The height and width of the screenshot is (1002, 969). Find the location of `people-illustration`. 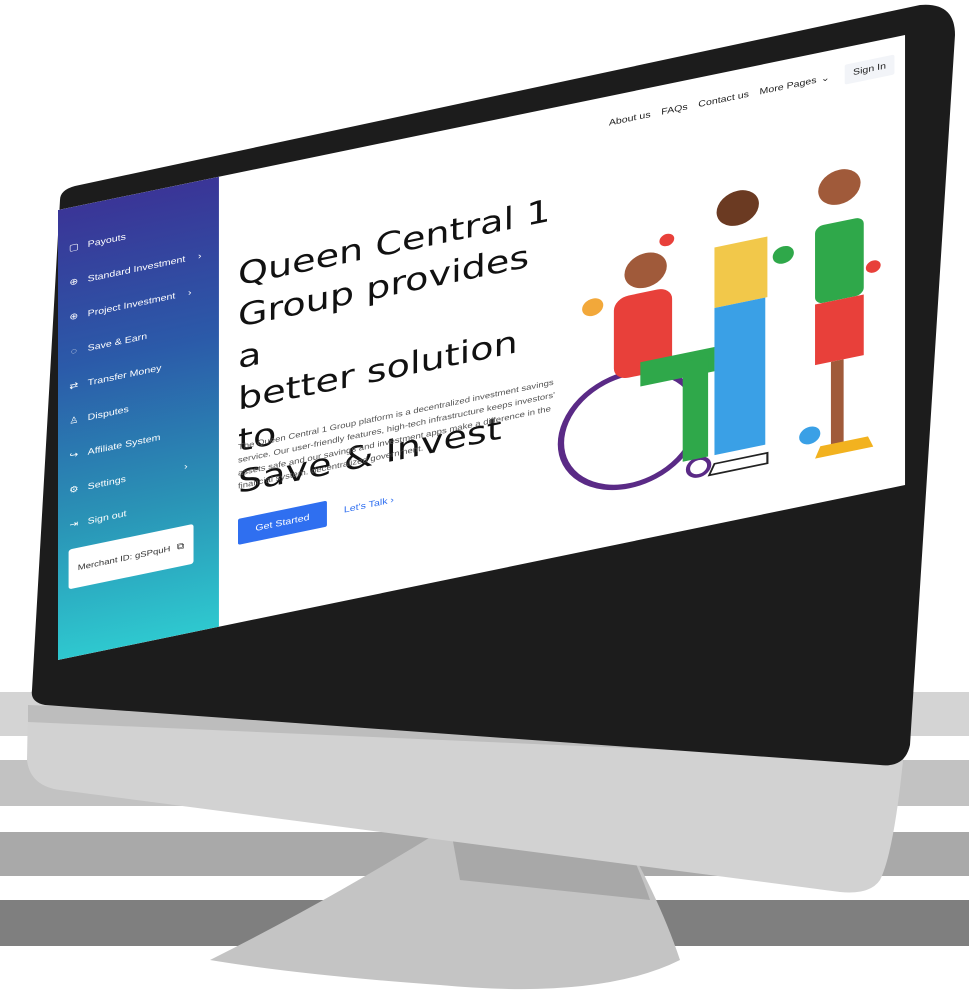

people-illustration is located at coordinates (719, 330).